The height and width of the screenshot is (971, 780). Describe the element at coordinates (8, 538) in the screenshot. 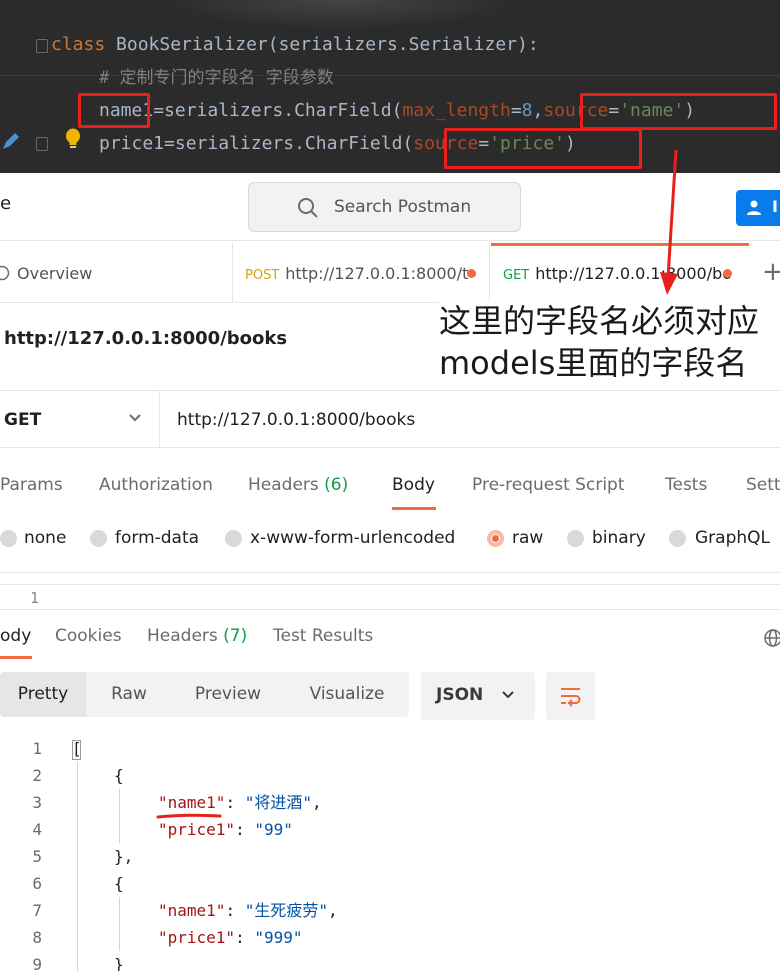

I see `radio-none` at that location.